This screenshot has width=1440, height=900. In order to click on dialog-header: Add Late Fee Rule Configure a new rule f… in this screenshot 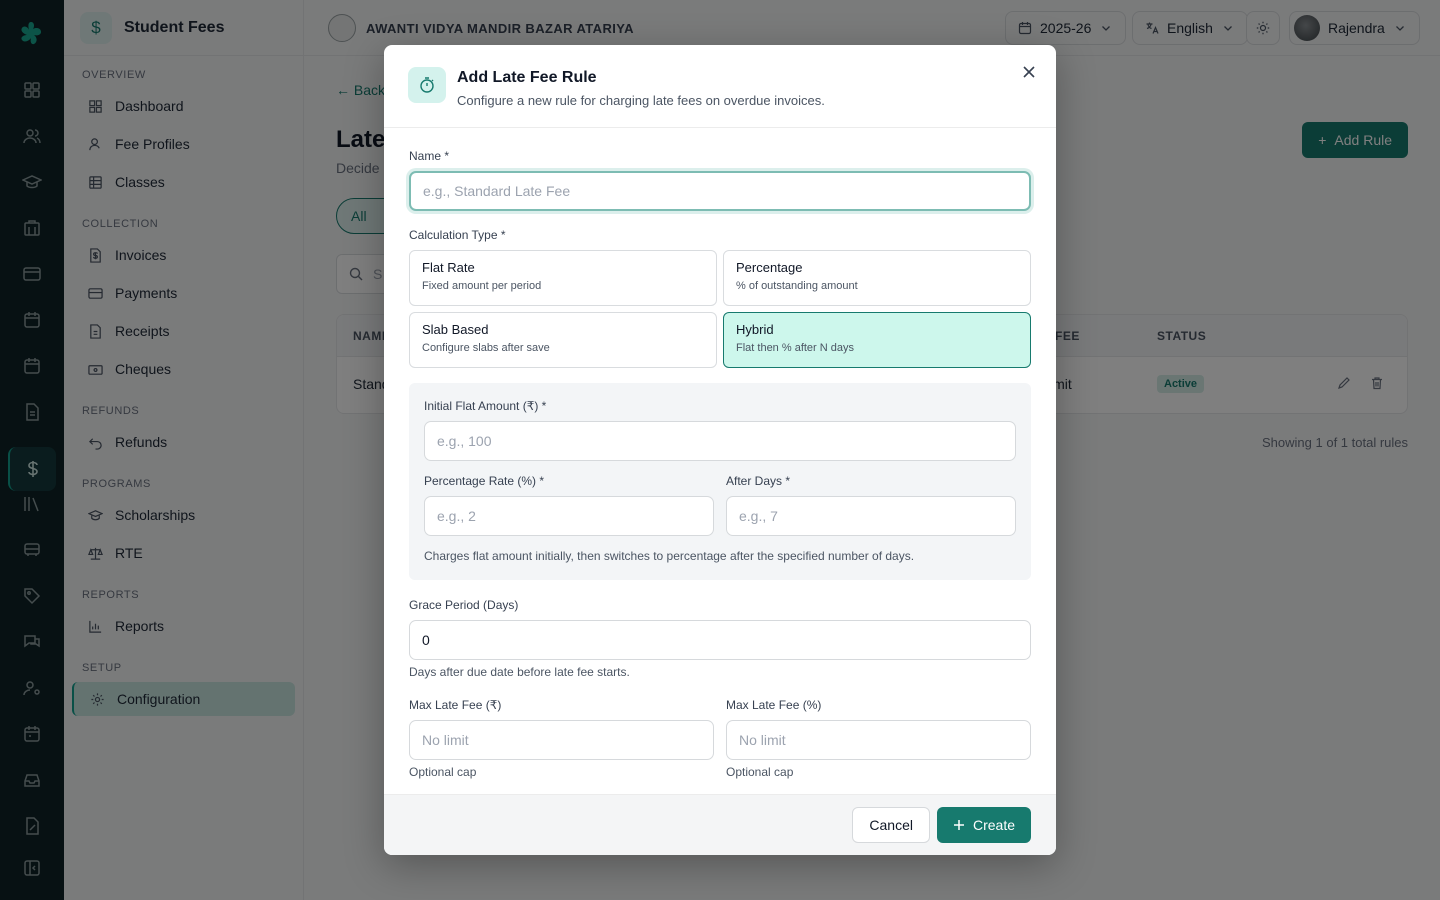, I will do `click(720, 86)`.